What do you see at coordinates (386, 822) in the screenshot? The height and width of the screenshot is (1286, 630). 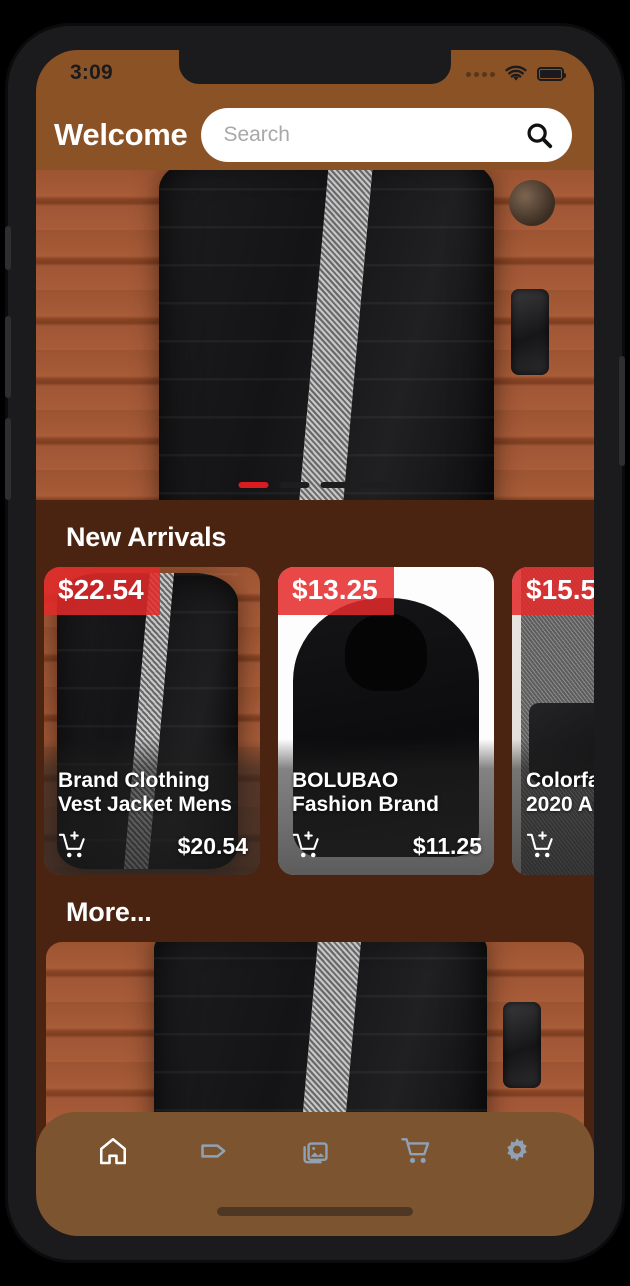 I see `product-info: BOLUBAO Fashion Brand $11.25` at bounding box center [386, 822].